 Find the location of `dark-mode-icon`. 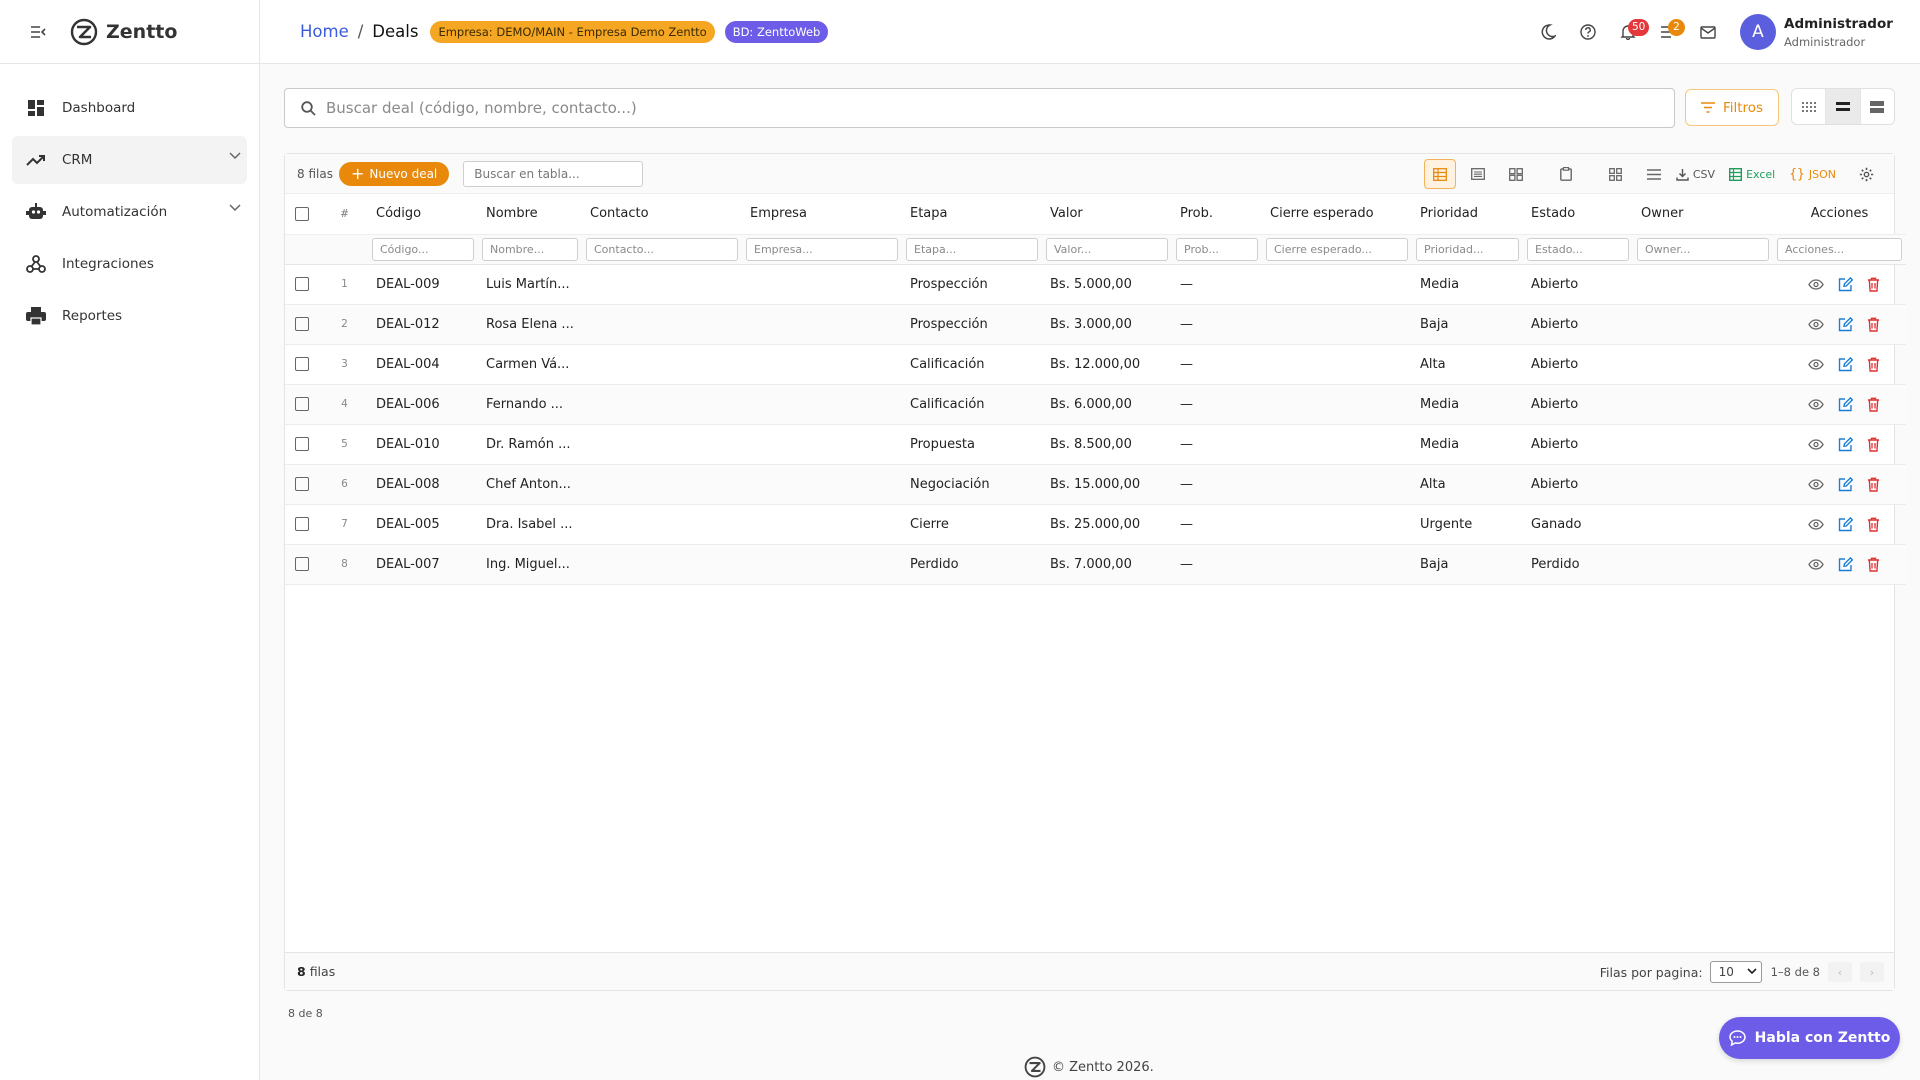

dark-mode-icon is located at coordinates (1548, 32).